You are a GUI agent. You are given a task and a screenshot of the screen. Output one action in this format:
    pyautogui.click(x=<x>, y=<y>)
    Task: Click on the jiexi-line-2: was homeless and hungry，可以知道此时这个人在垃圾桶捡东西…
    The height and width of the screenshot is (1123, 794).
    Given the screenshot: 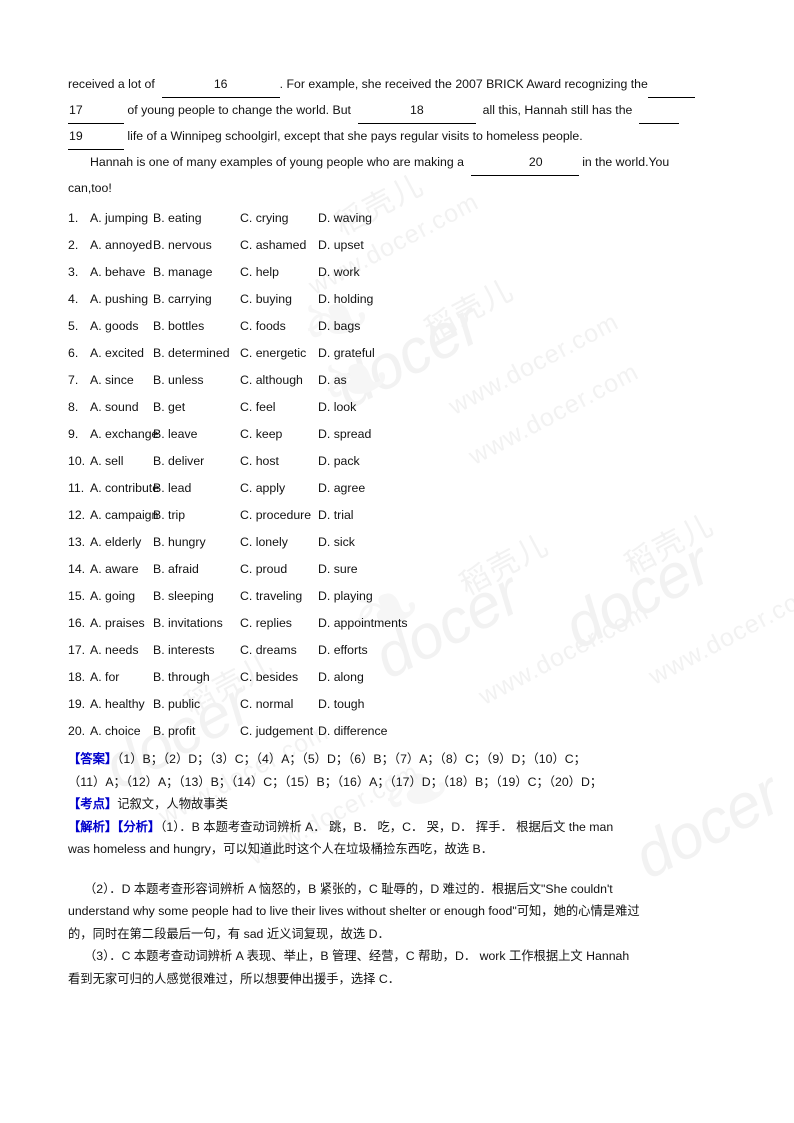 What is the action you would take?
    pyautogui.click(x=281, y=849)
    